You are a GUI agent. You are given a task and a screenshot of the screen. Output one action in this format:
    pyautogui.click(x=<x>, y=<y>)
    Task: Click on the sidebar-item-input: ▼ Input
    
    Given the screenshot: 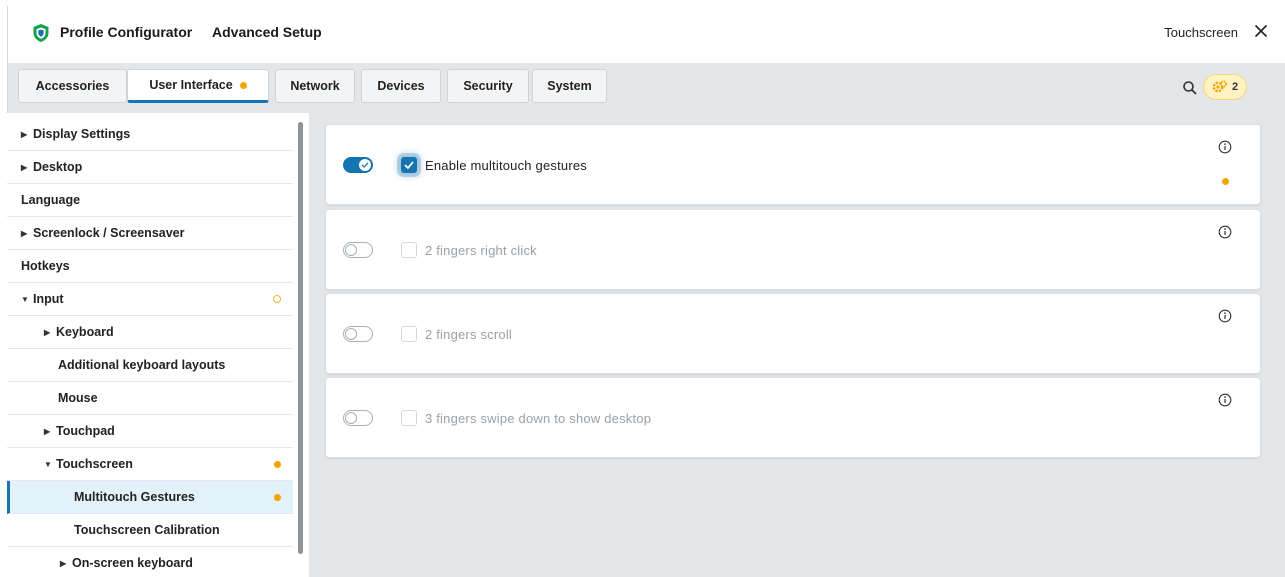 What is the action you would take?
    pyautogui.click(x=150, y=299)
    